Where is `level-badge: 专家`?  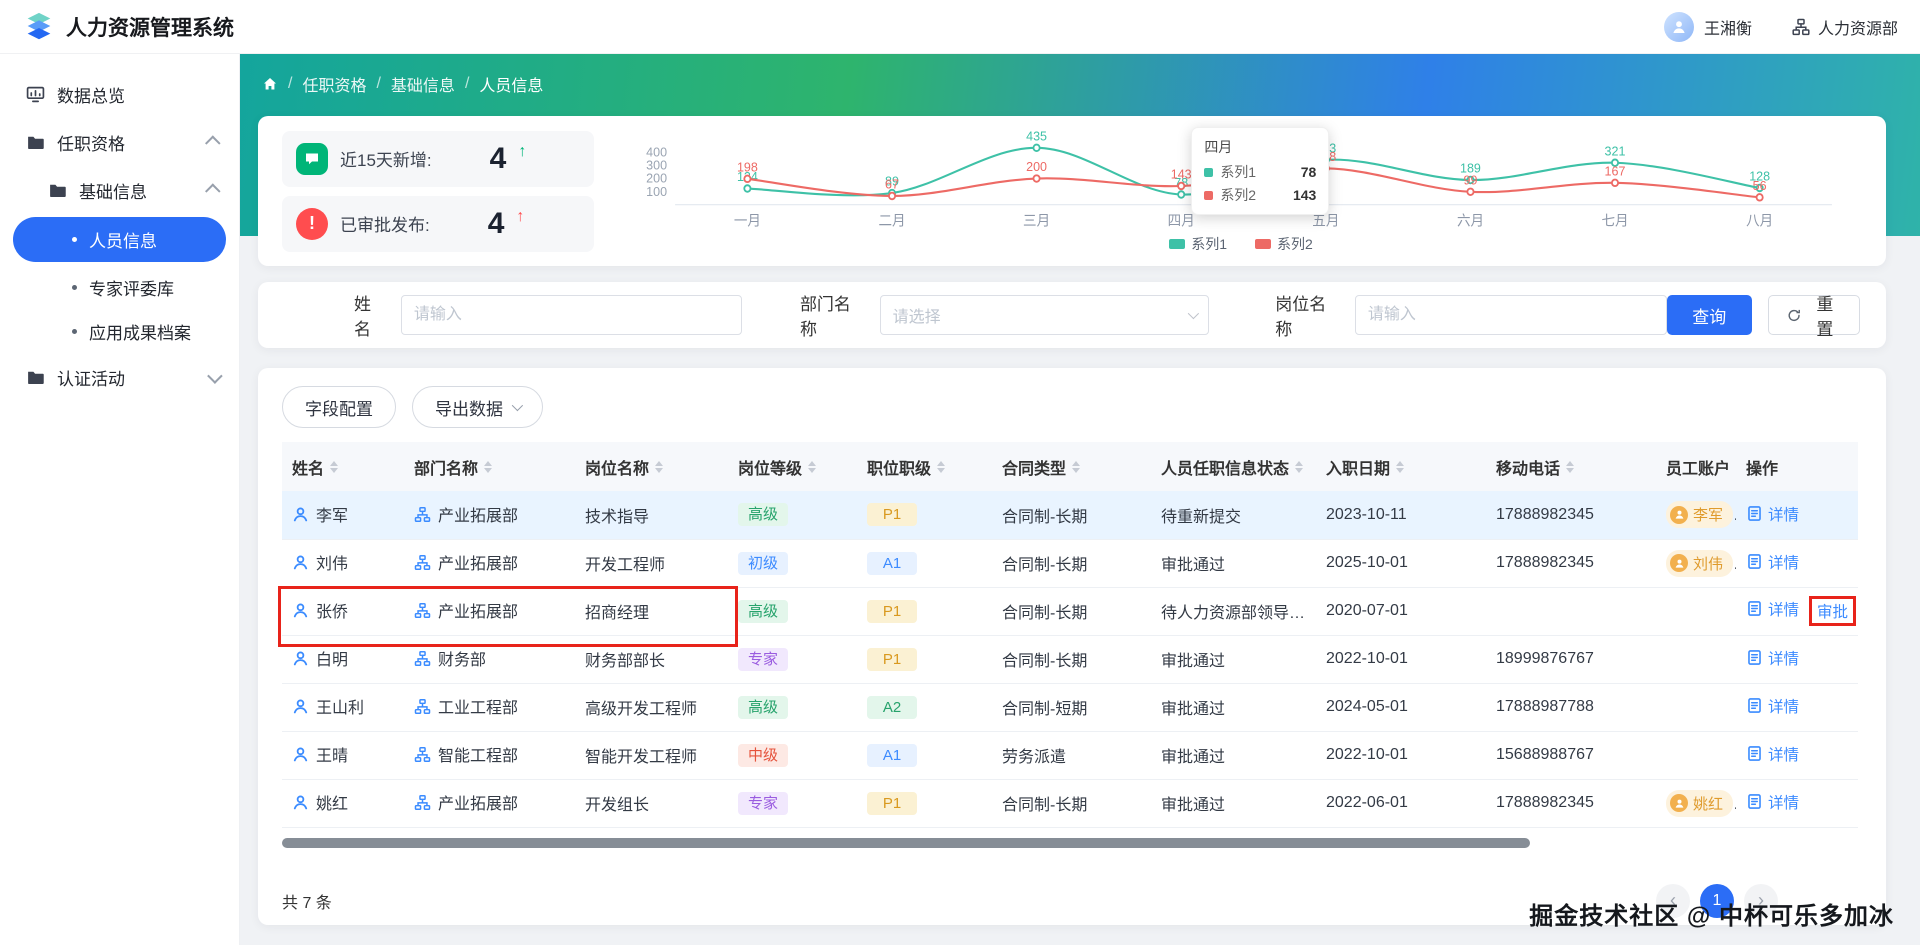 level-badge: 专家 is located at coordinates (763, 803).